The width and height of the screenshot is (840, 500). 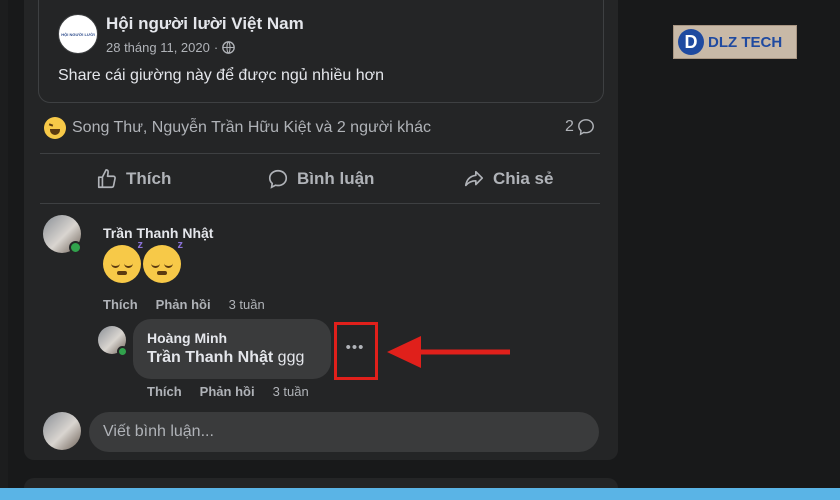 What do you see at coordinates (247, 304) in the screenshot?
I see `comment-time: 3 tuần` at bounding box center [247, 304].